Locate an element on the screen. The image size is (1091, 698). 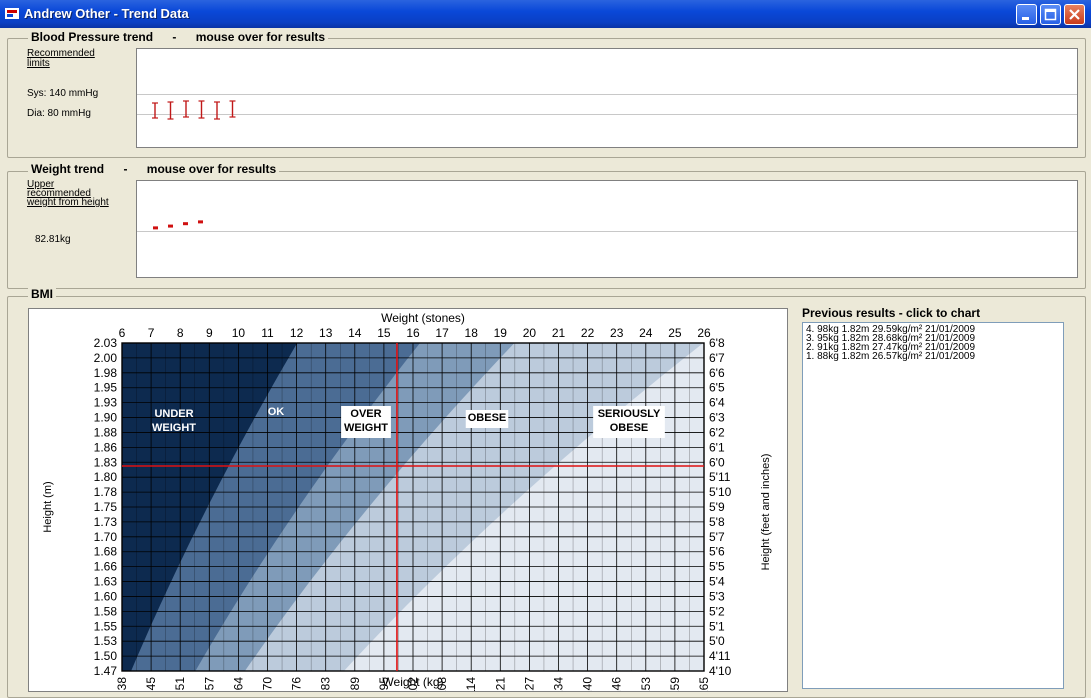
bmi-band-label: OK is located at coordinates (276, 412).